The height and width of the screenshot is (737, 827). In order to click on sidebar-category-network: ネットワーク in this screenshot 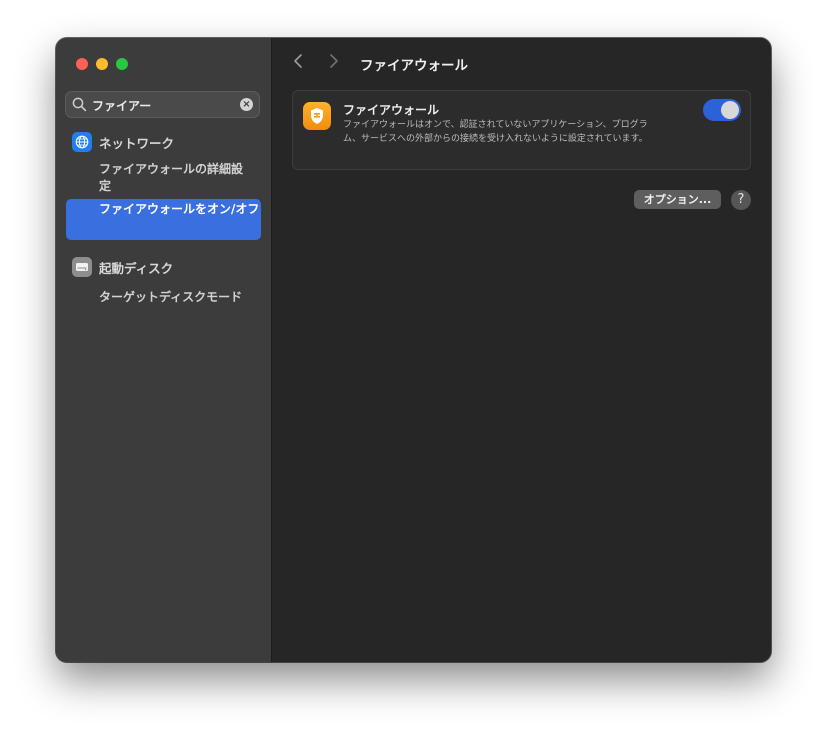, I will do `click(123, 142)`.